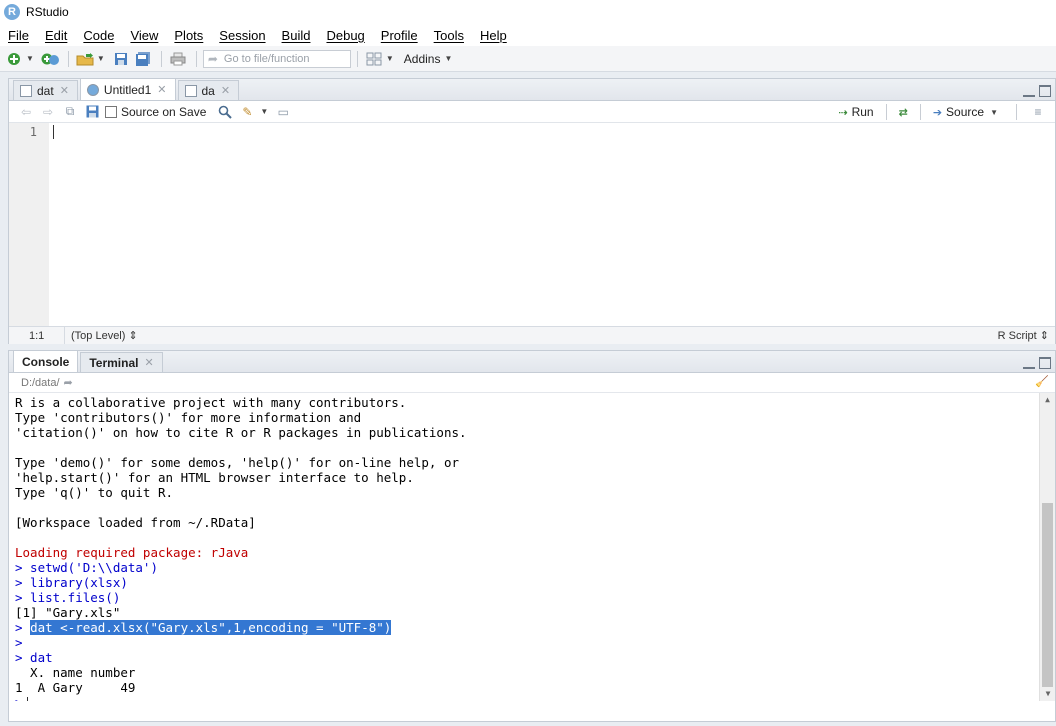 The image size is (1056, 726). I want to click on panes-dropdown-icon: ▼, so click(390, 58).